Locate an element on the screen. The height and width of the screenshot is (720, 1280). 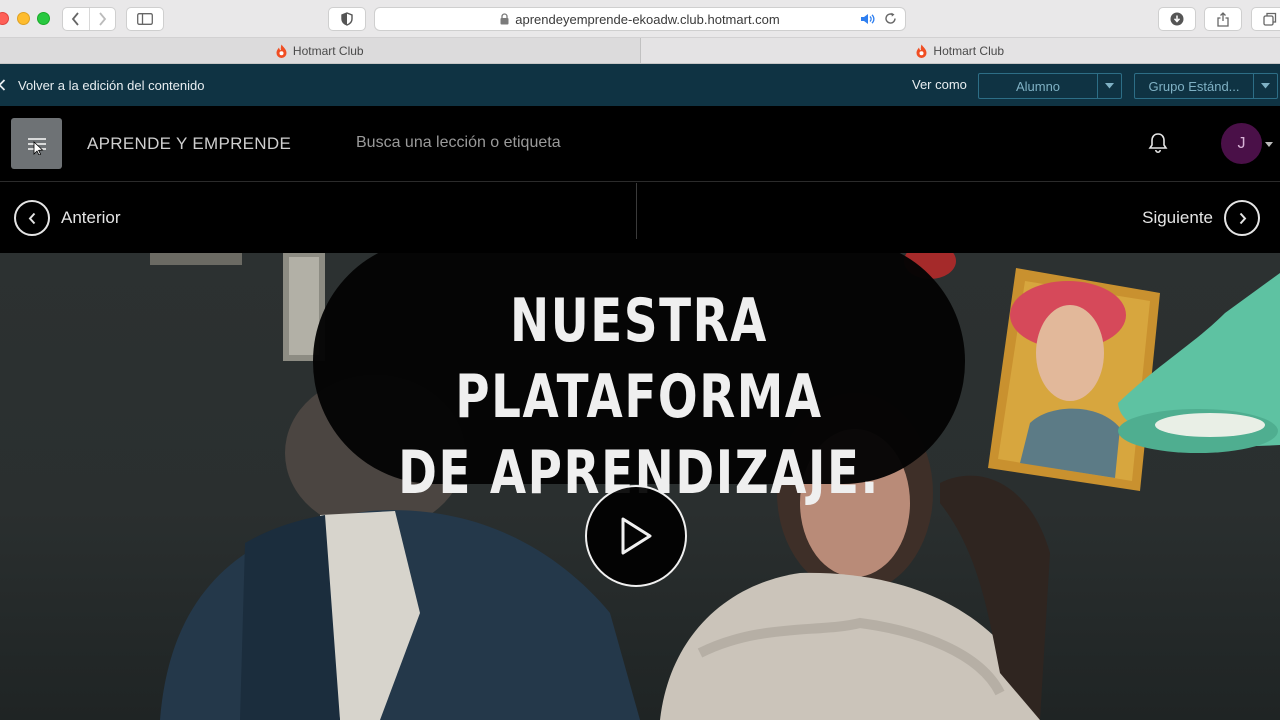
sidebar-icon is located at coordinates (145, 19).